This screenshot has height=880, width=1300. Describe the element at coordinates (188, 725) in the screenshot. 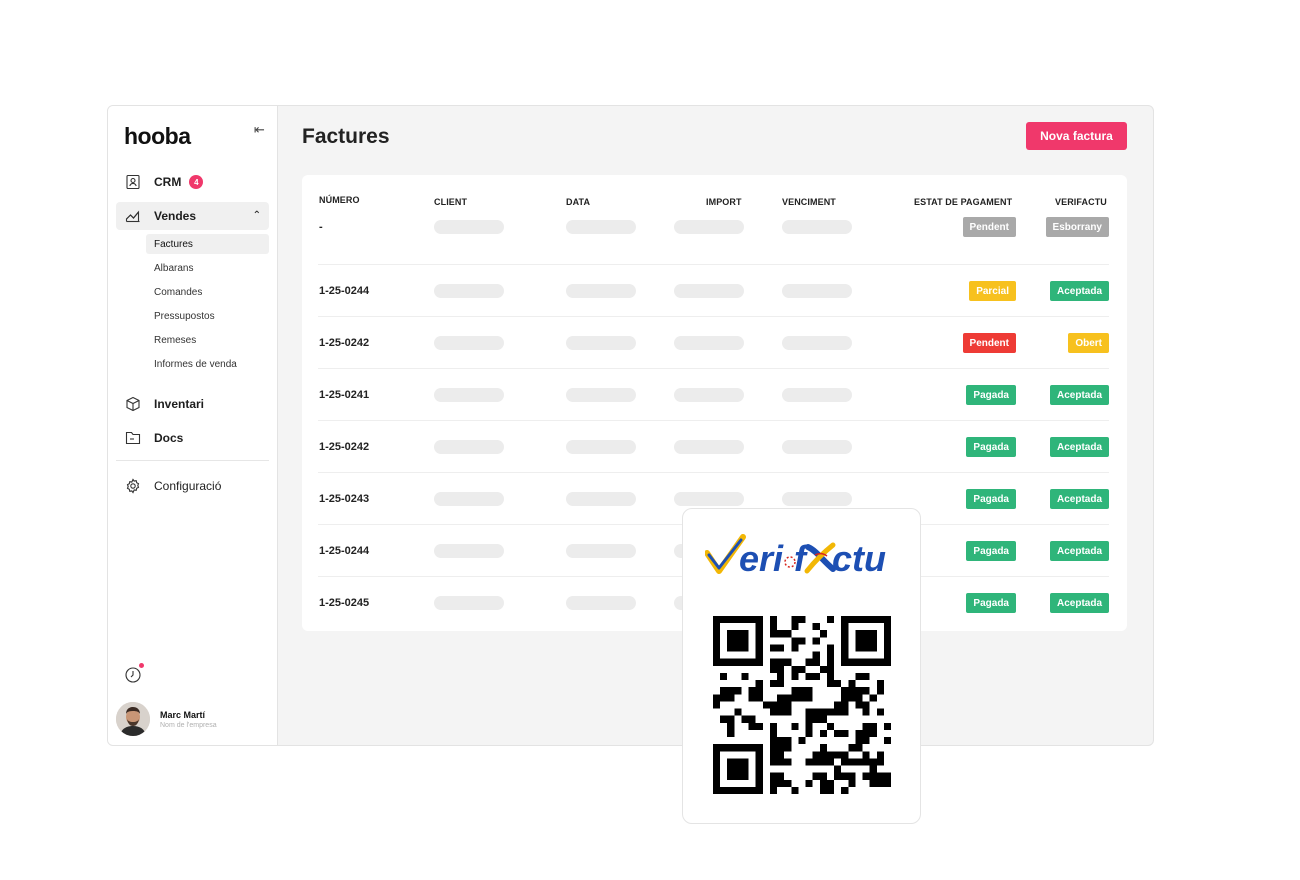

I see `user-company: Nom de l'empresa` at that location.